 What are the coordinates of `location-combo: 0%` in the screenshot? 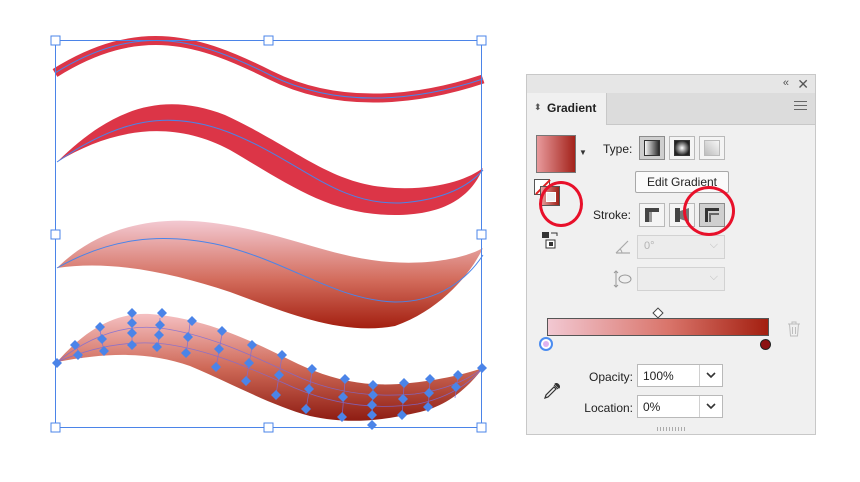 It's located at (680, 406).